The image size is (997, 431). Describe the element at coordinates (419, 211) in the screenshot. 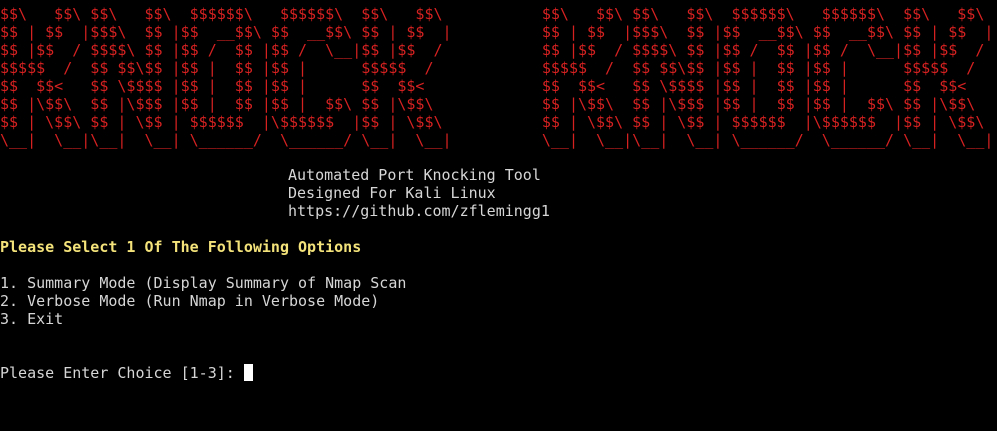

I see `tool-url: https://github.com/zflemingg1` at that location.